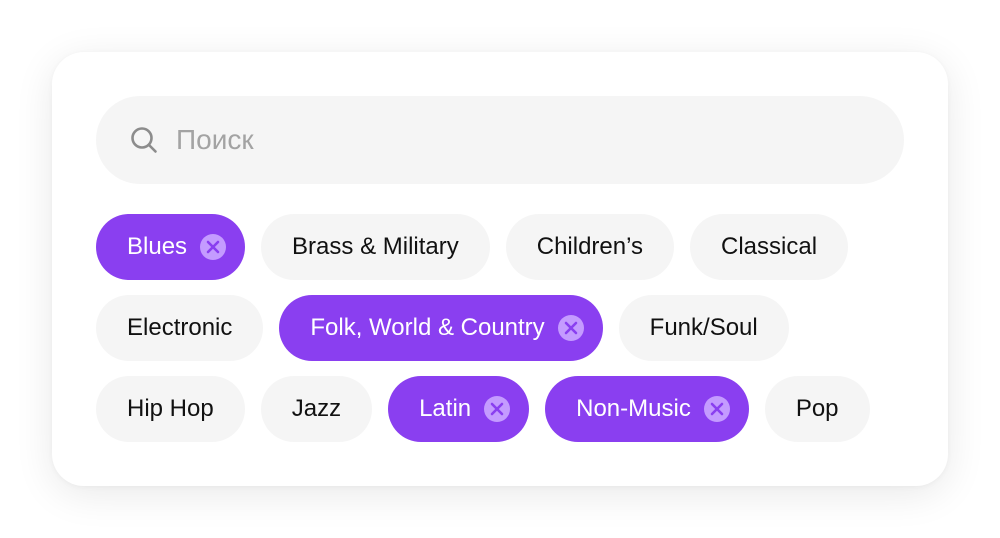 The width and height of the screenshot is (1000, 538). I want to click on genre-tag-non-music: Non-Music, so click(647, 409).